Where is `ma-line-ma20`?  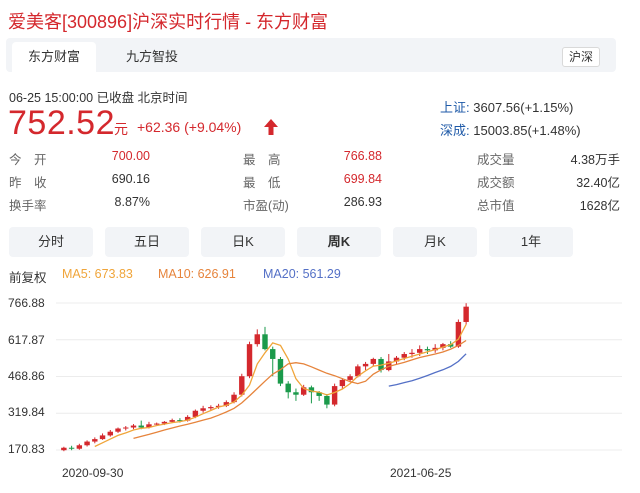
ma-line-ma20 is located at coordinates (427, 370).